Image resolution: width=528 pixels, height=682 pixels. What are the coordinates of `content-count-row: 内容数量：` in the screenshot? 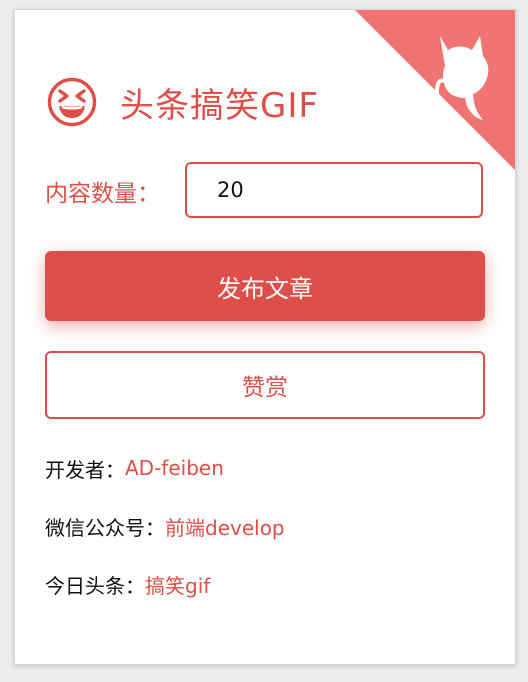 It's located at (265, 191).